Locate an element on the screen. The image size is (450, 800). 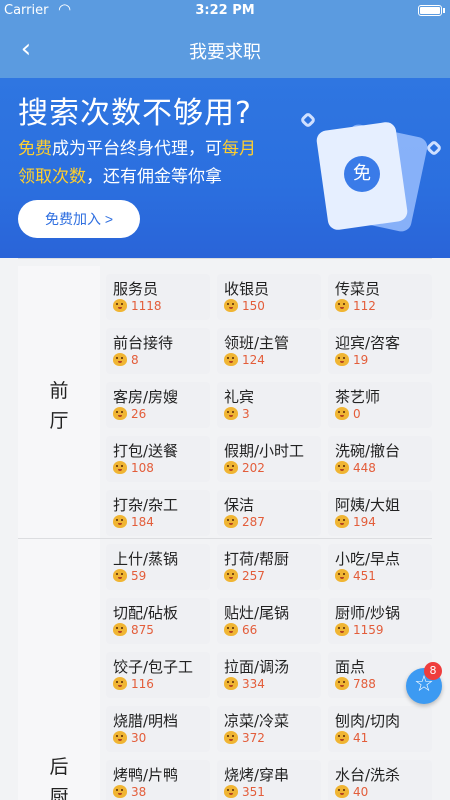
job-card: 拉面/调汤 334 is located at coordinates (269, 675).